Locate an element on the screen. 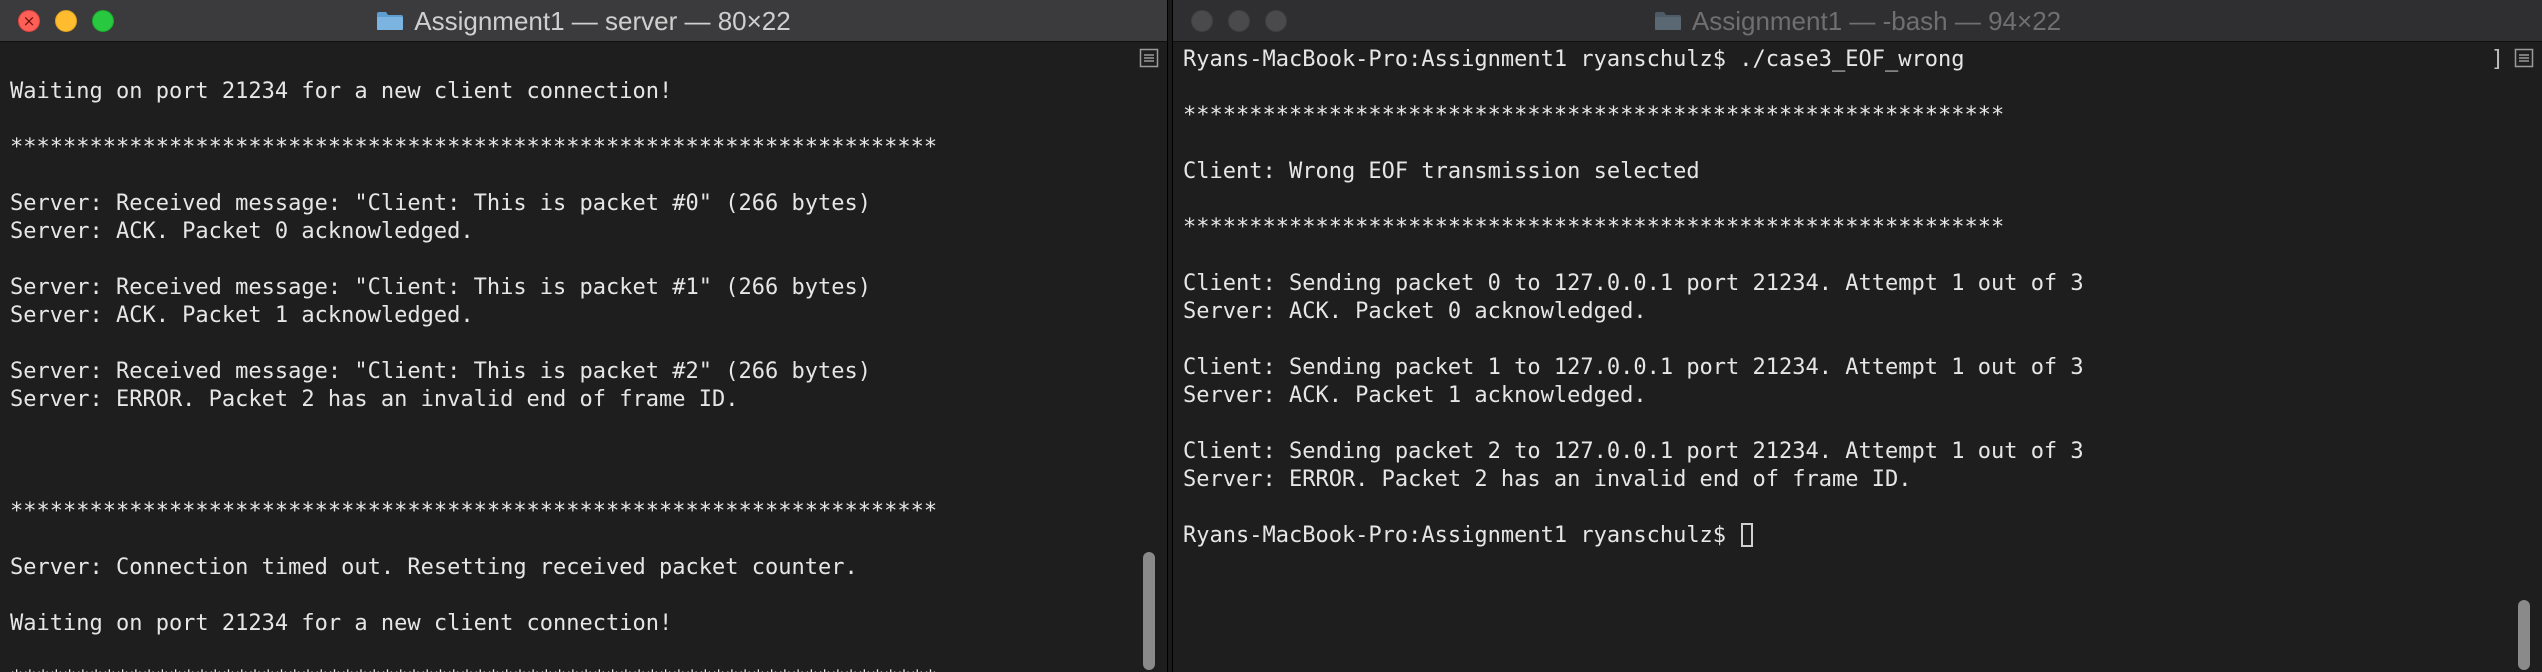  line-marker: ] is located at coordinates (2497, 59).